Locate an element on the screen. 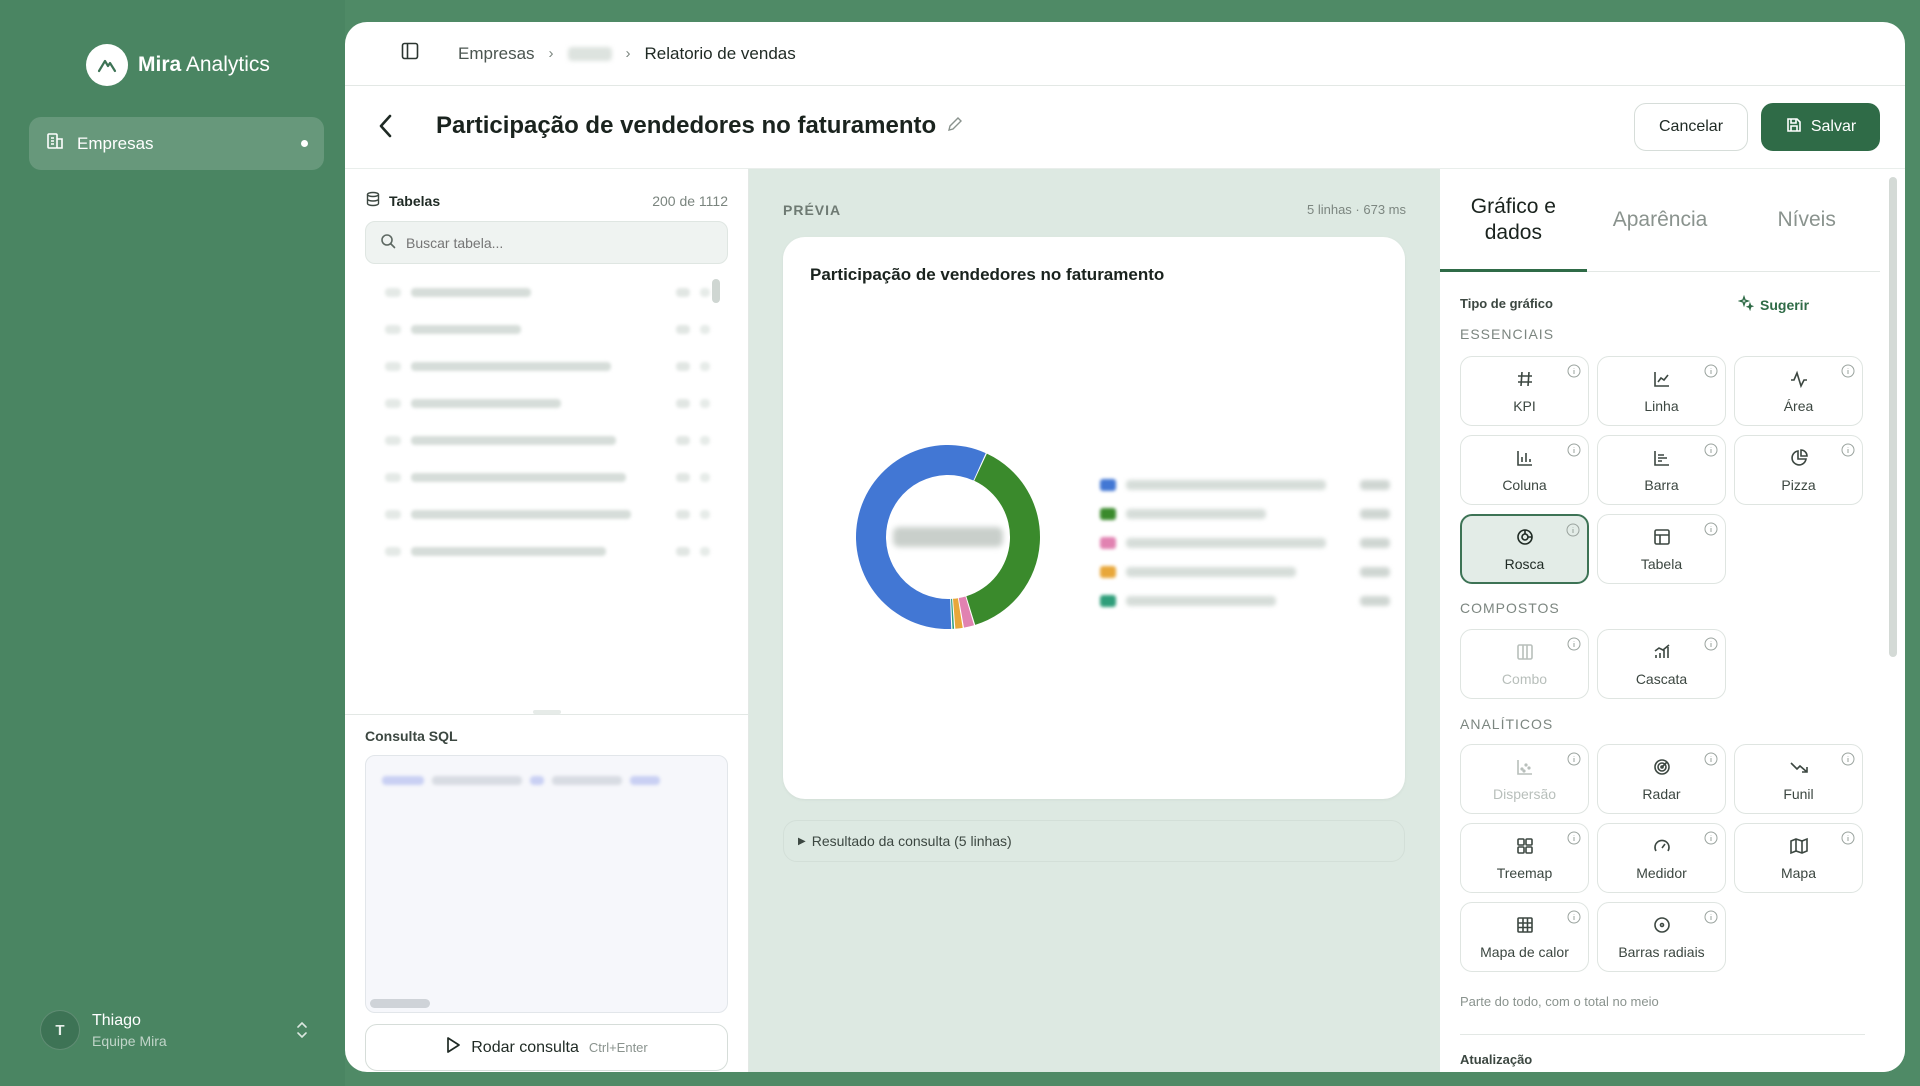 Image resolution: width=1920 pixels, height=1086 pixels. chart-type-treemap: Treemap is located at coordinates (1524, 858).